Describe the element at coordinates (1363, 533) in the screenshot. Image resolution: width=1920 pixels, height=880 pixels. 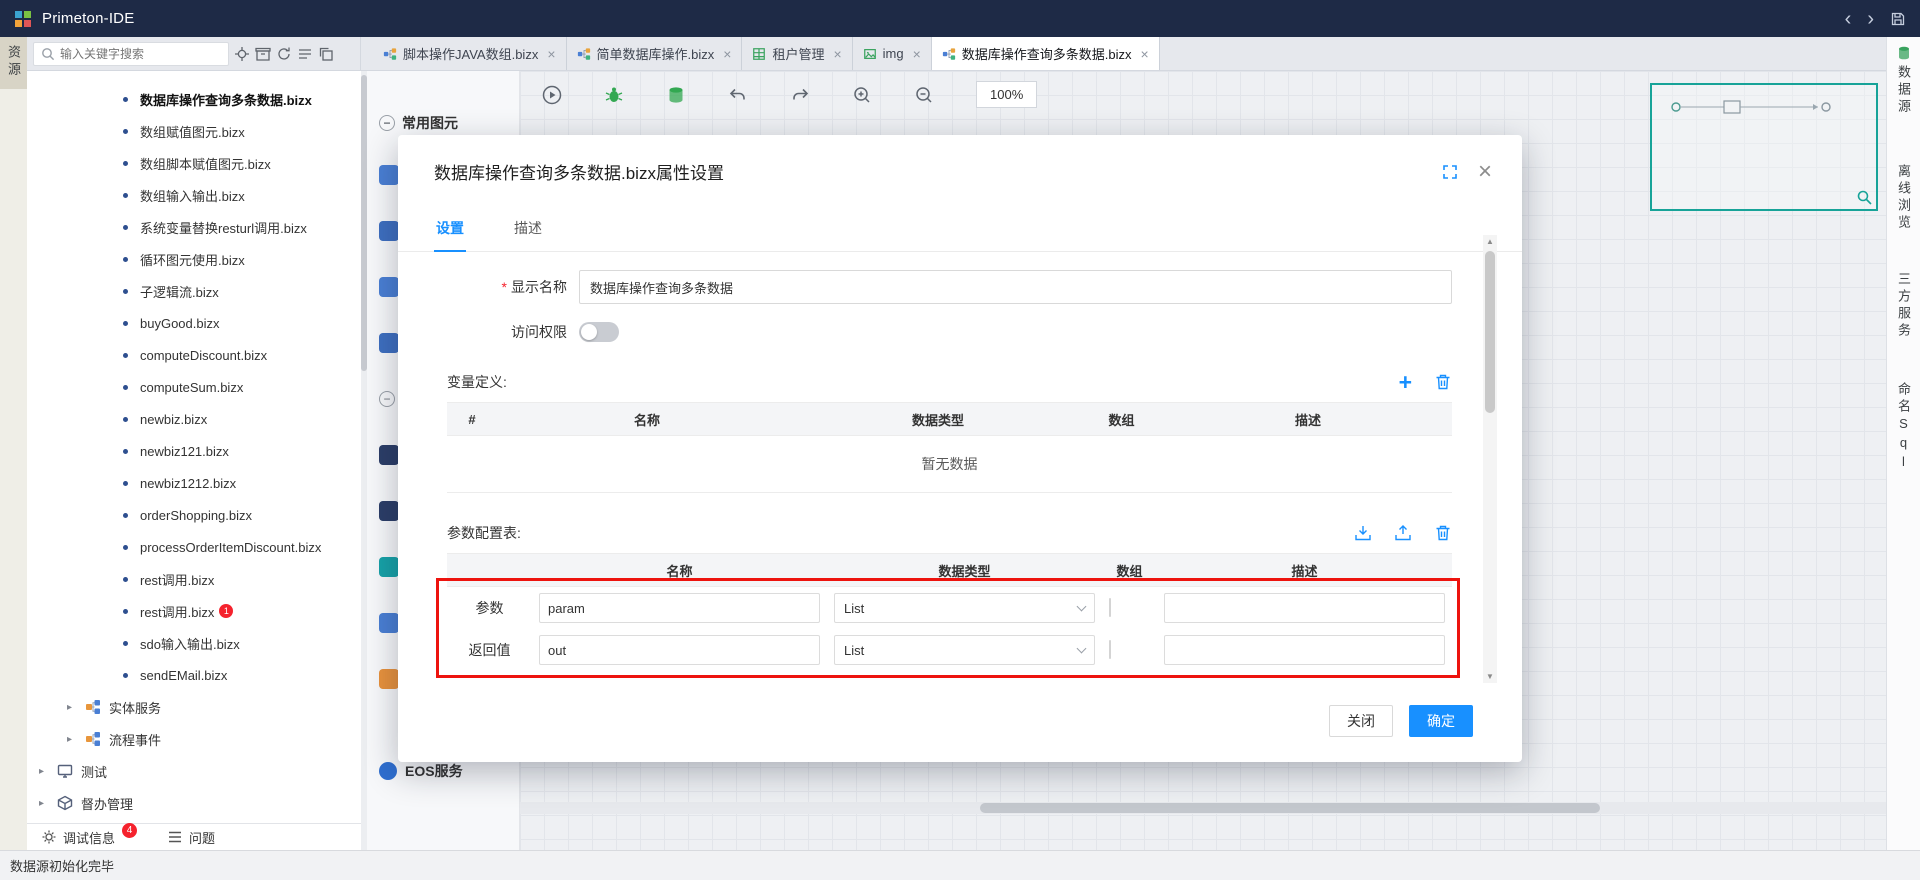
I see `import-icon` at that location.